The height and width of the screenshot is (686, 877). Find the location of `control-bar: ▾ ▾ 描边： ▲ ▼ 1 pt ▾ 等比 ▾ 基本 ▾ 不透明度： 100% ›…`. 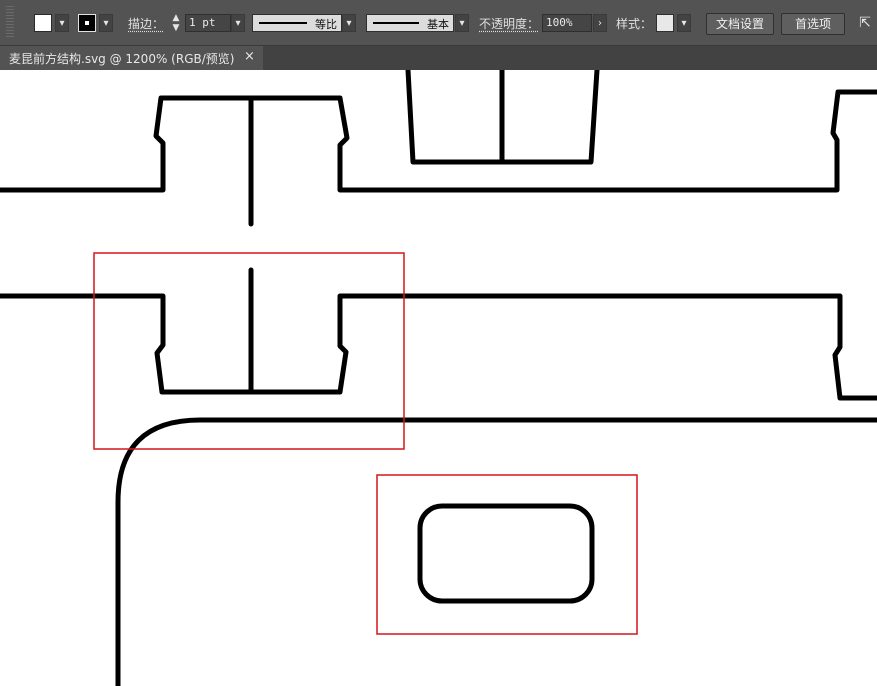

control-bar: ▾ ▾ 描边： ▲ ▼ 1 pt ▾ 等比 ▾ 基本 ▾ 不透明度： 100% ›… is located at coordinates (438, 23).